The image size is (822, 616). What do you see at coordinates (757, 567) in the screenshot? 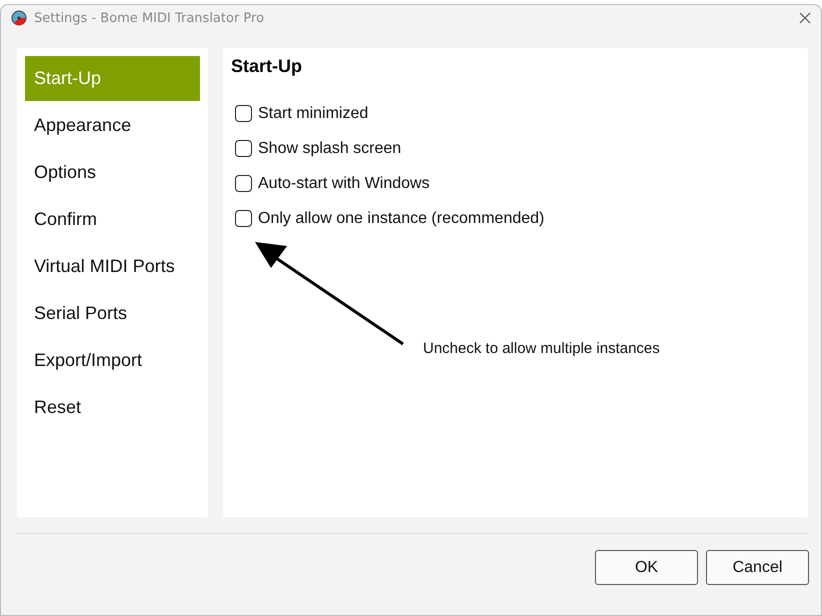
I see `cancel-button: Cancel` at bounding box center [757, 567].